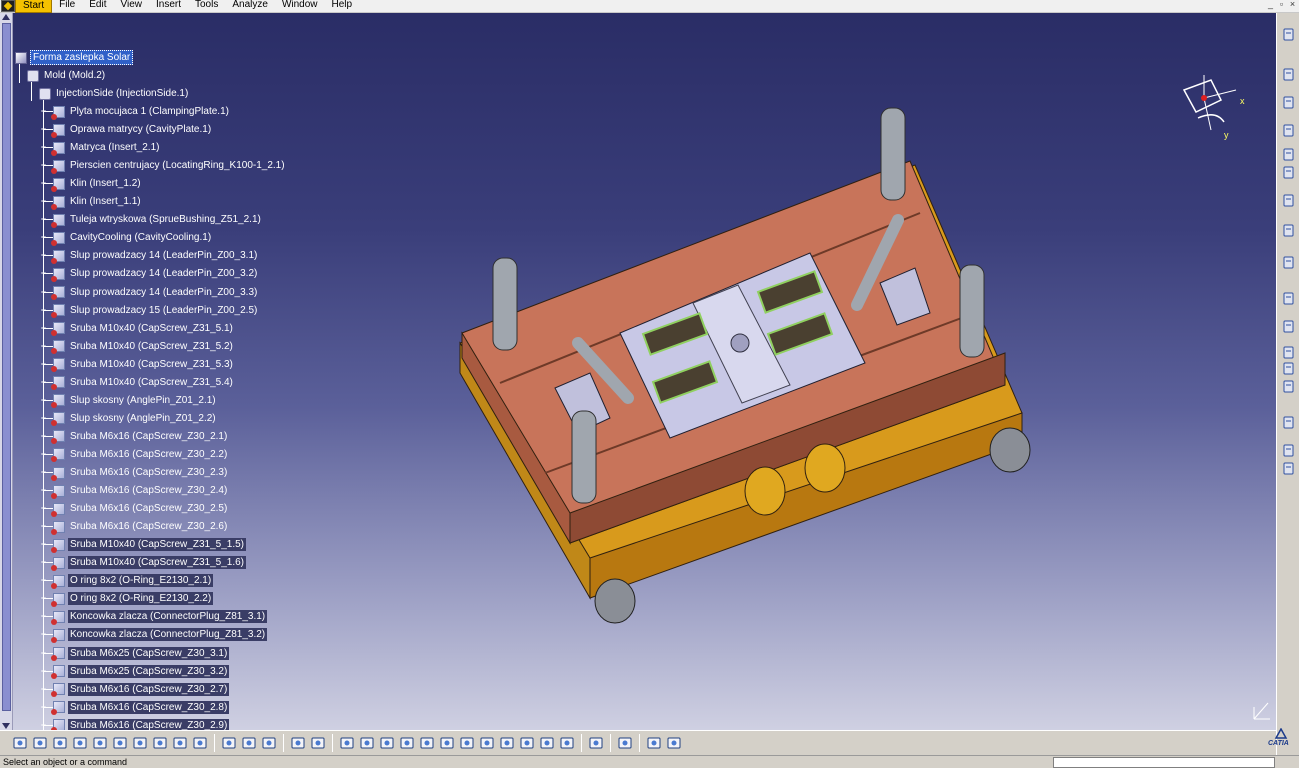 Image resolution: width=1299 pixels, height=768 pixels. I want to click on menu-help: Help, so click(342, 6).